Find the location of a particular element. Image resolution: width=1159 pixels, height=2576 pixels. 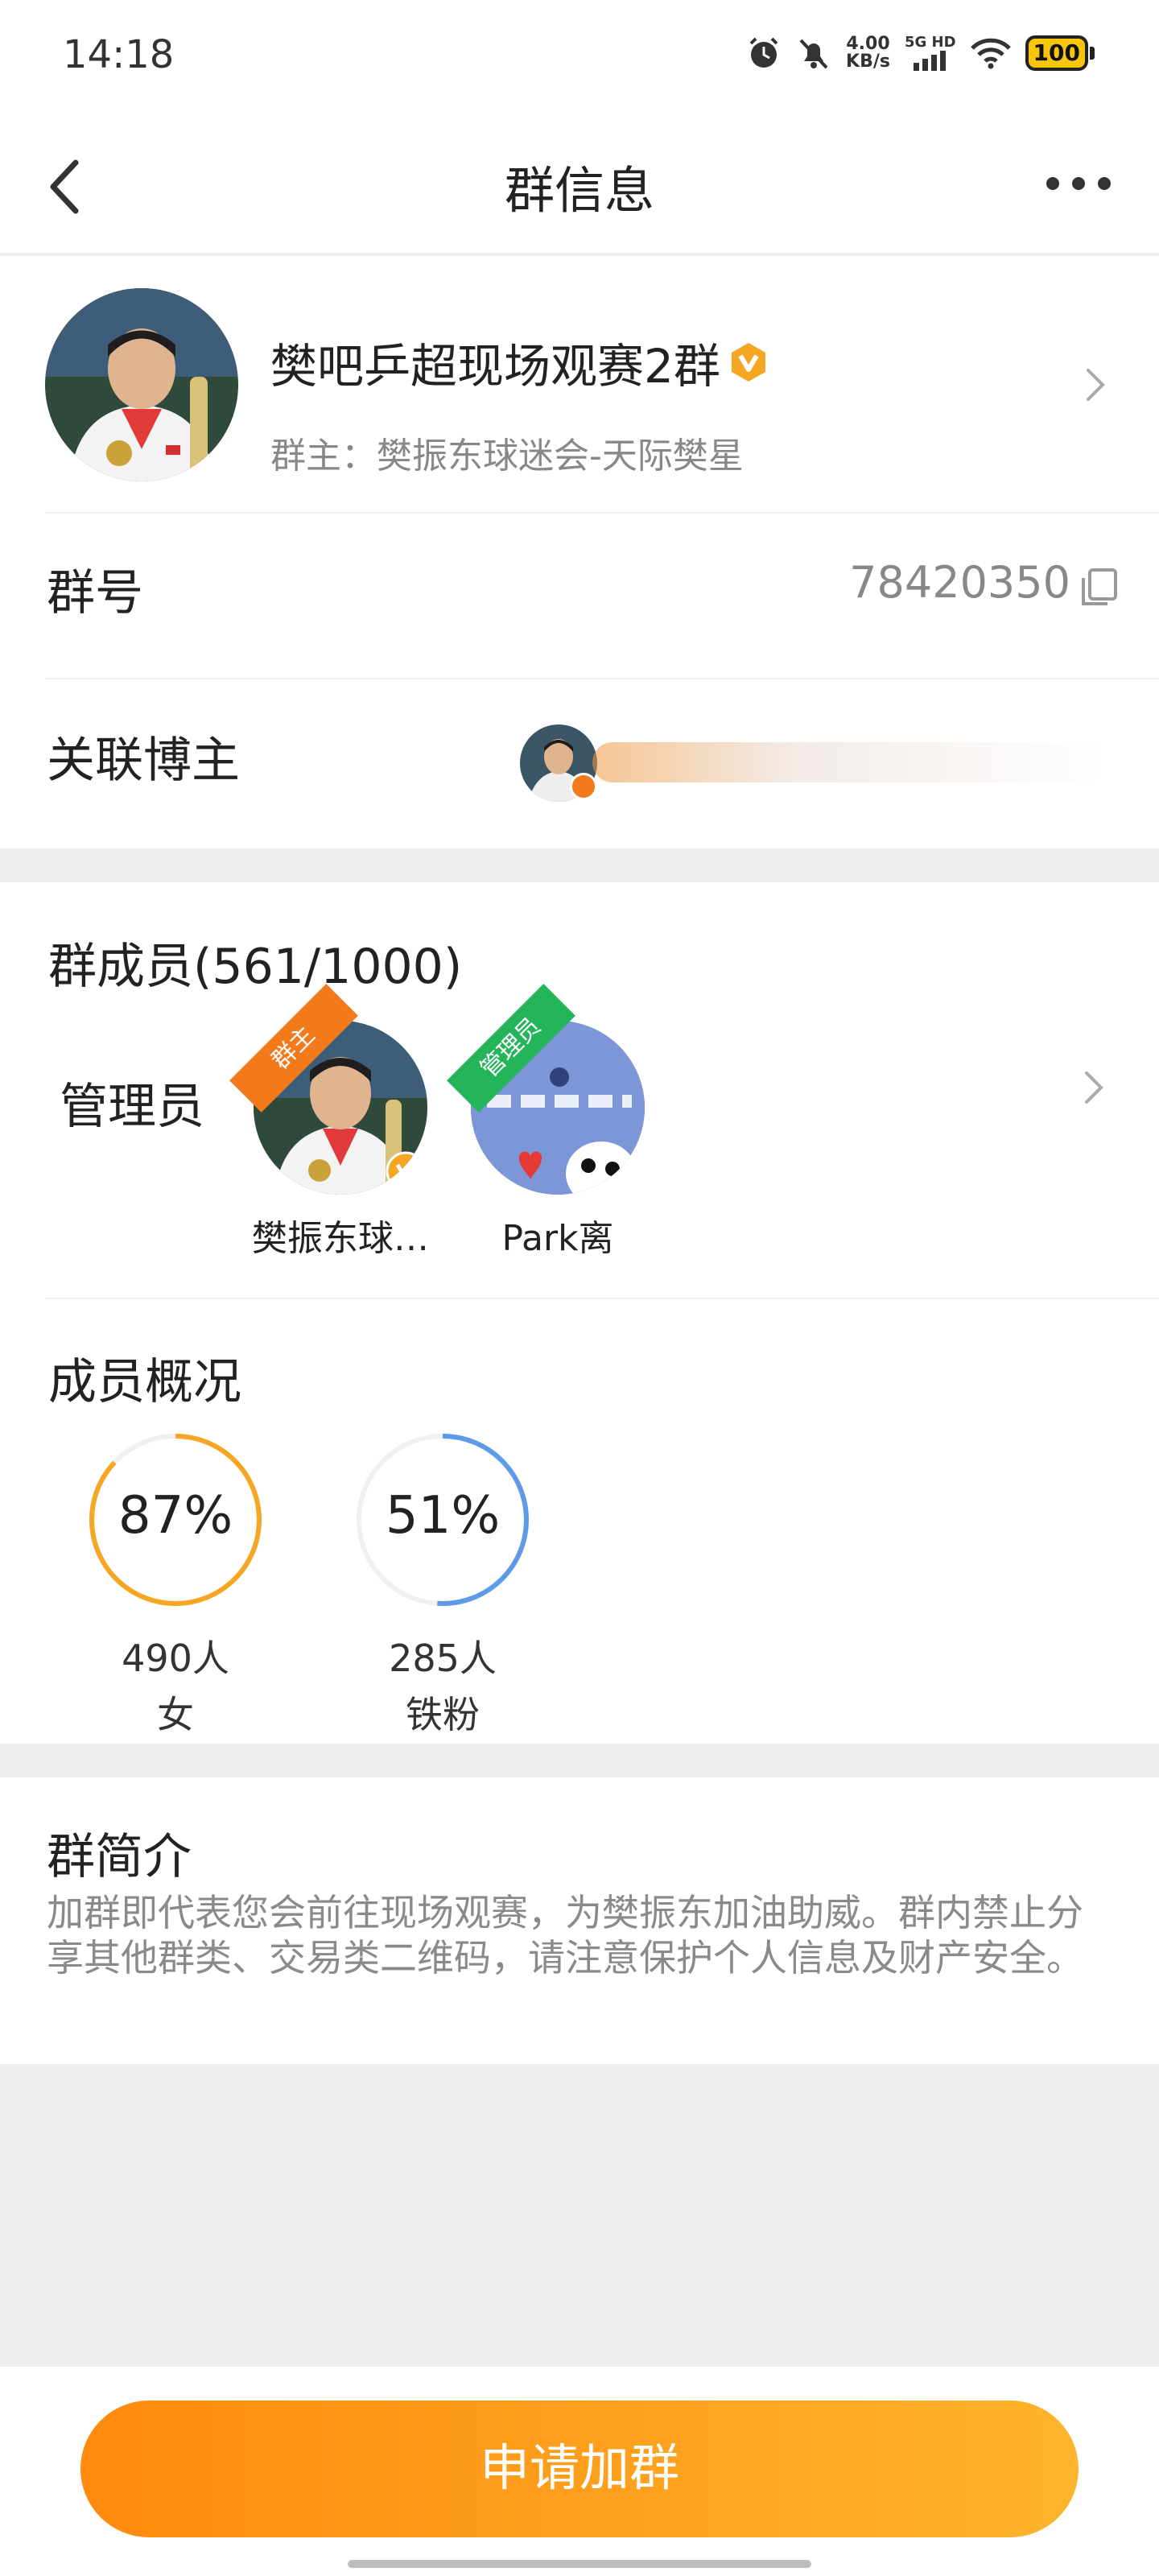

bottom-bar: 申请加群 is located at coordinates (579, 2471).